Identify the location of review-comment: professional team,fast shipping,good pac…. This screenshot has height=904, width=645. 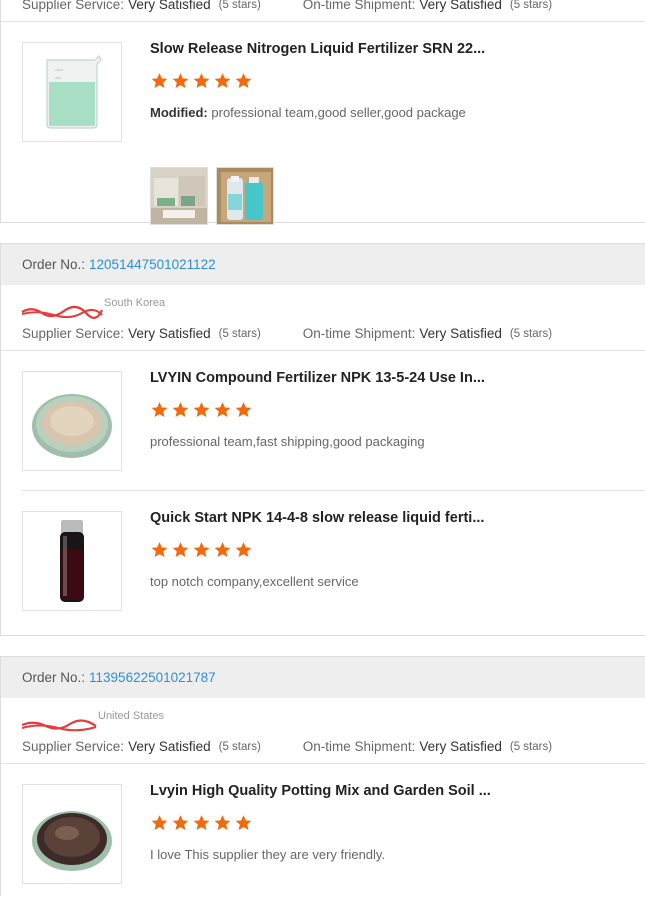
(287, 441).